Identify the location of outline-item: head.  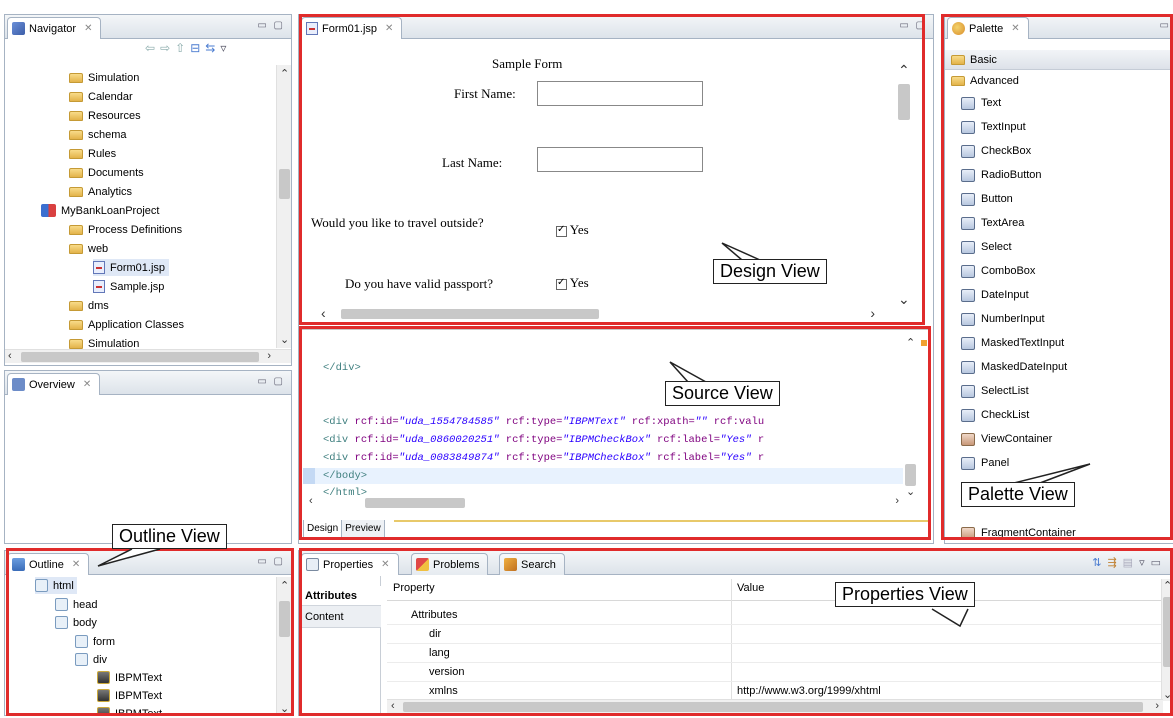
(76, 604).